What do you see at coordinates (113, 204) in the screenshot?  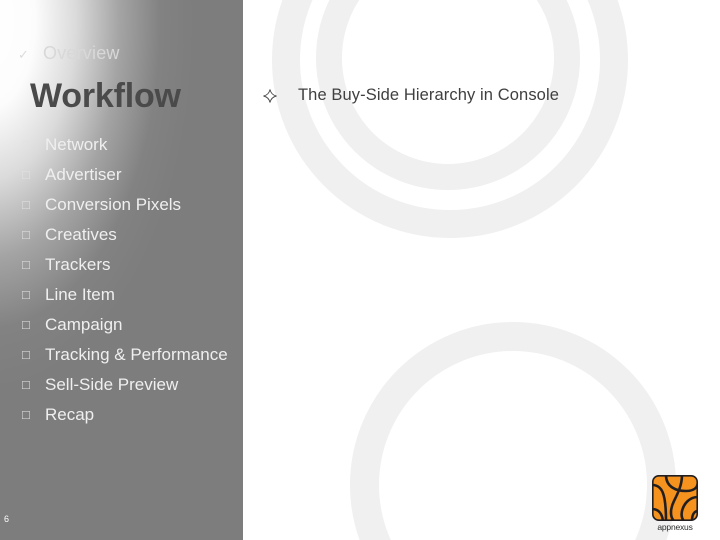 I see `sidebar-item-label: Conversion Pixels` at bounding box center [113, 204].